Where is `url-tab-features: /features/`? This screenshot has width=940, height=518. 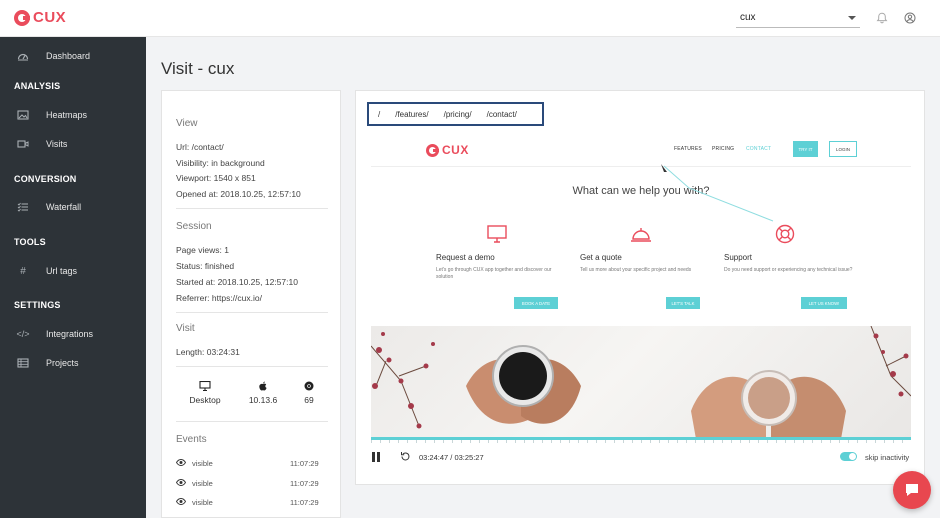
url-tab-features: /features/ is located at coordinates (411, 114).